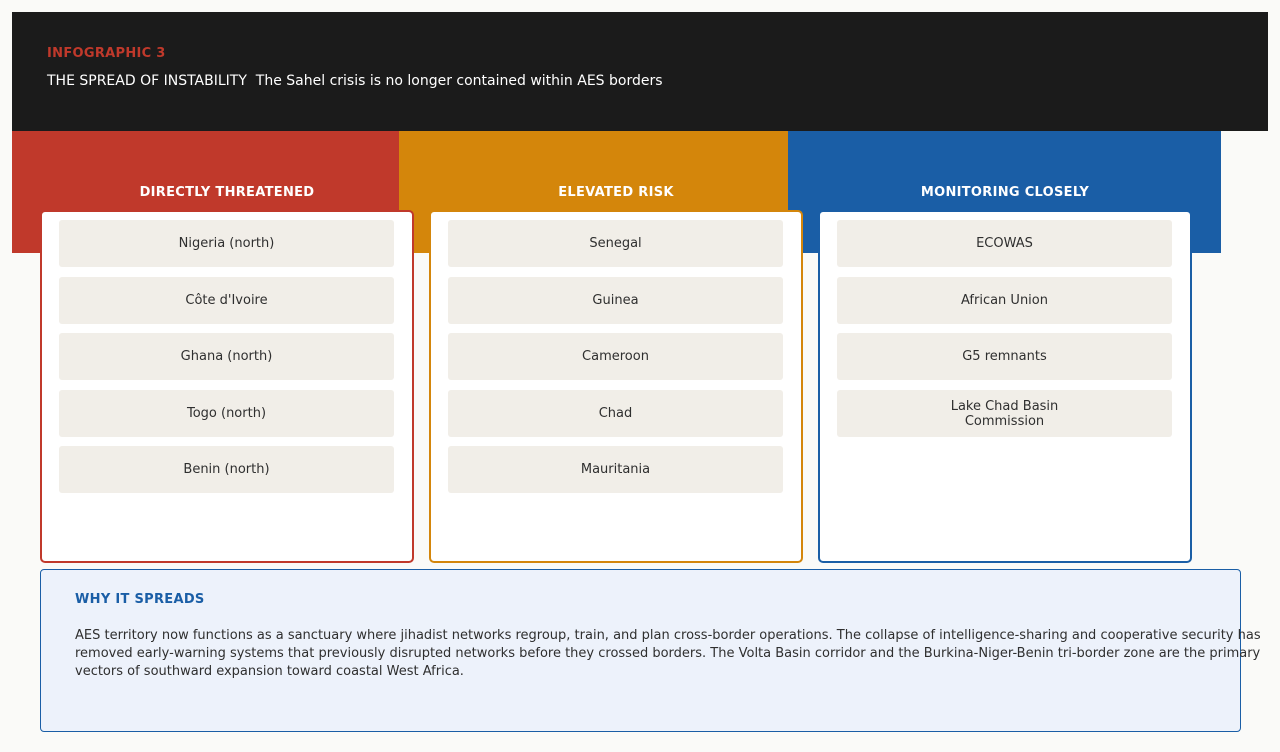 This screenshot has width=1280, height=752. What do you see at coordinates (1004, 243) in the screenshot?
I see `monitoring-item: ECOWAS` at bounding box center [1004, 243].